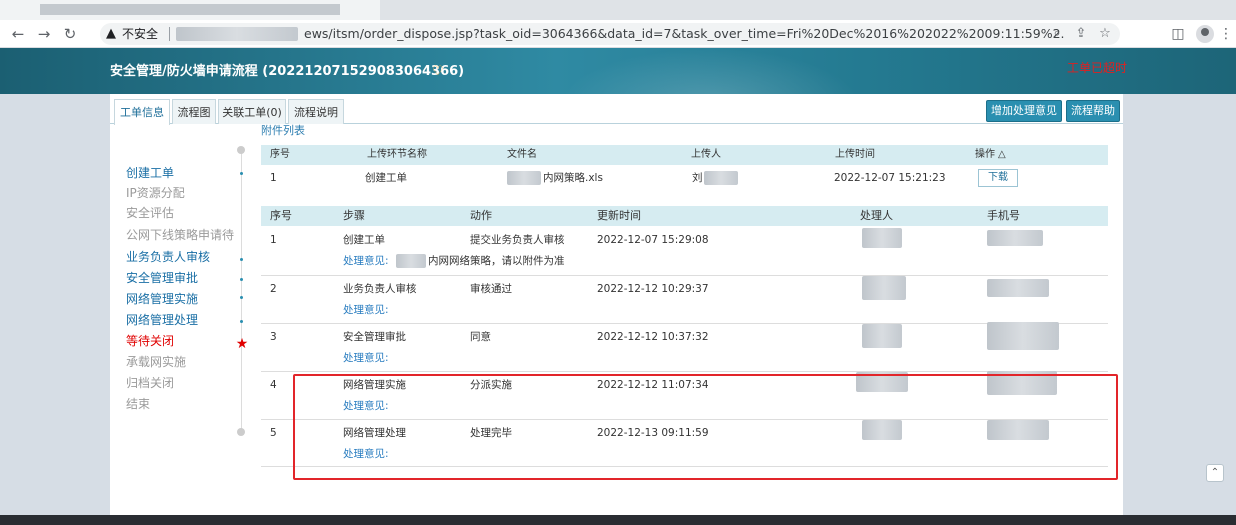 Image resolution: width=1236 pixels, height=525 pixels. I want to click on attachments-table-header: 序号 上传环节名称 文件名 上传人 上传时间 操作 △, so click(684, 155).